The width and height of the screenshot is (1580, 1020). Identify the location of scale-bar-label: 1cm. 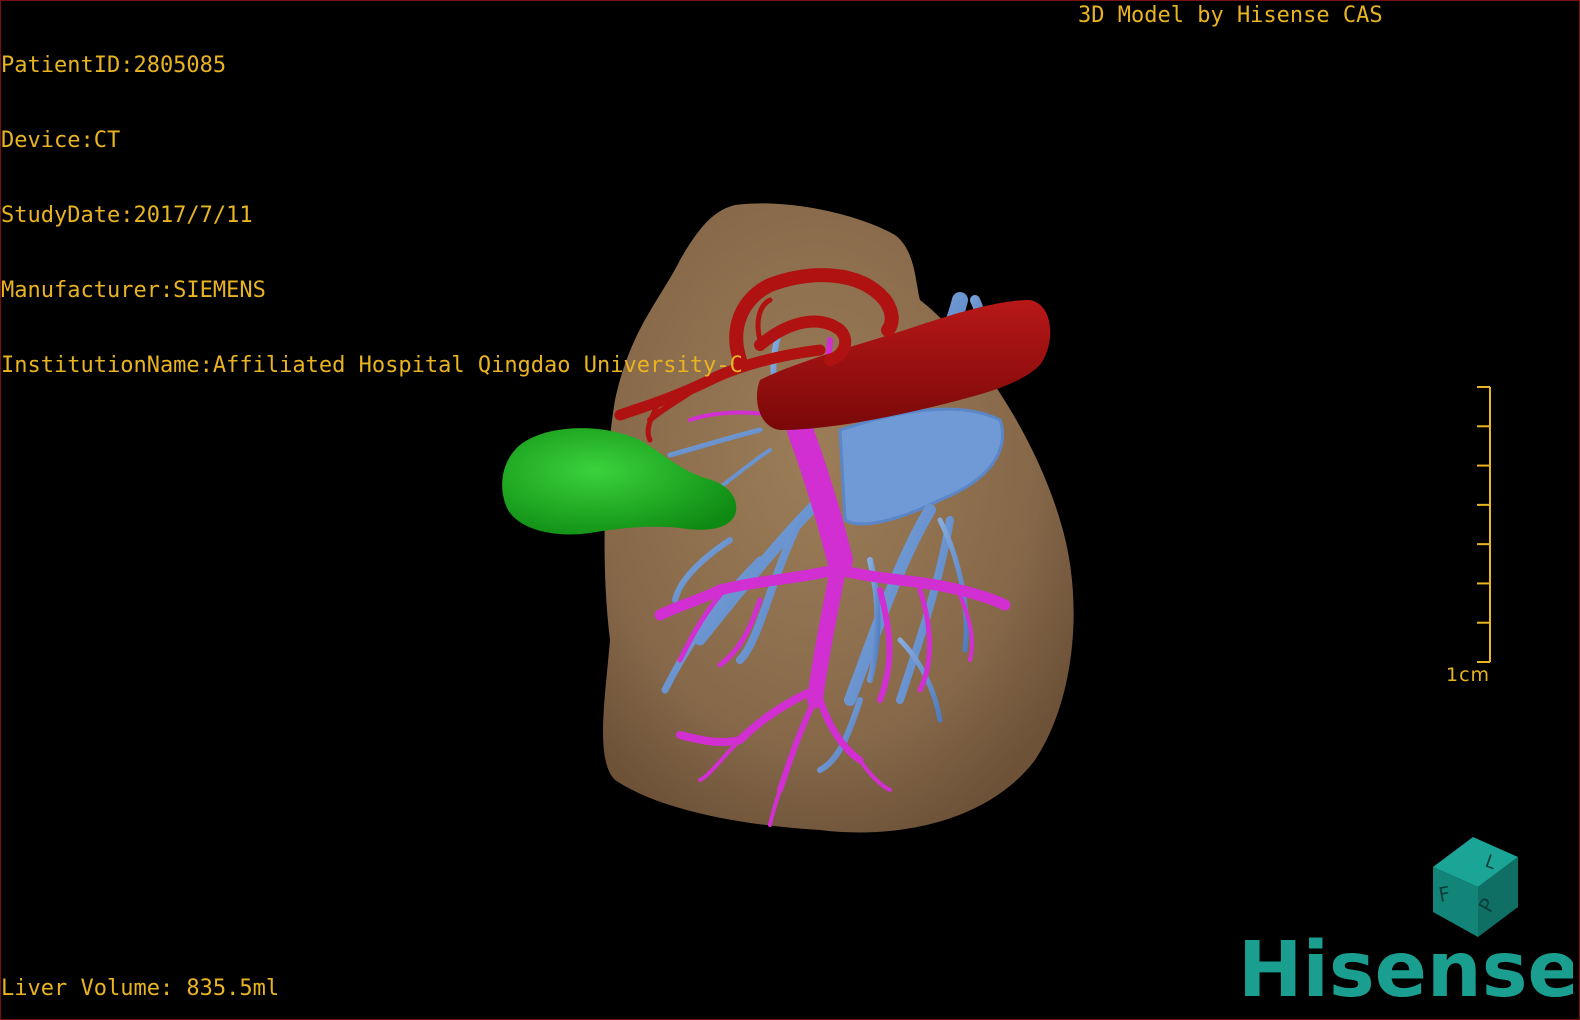
(1468, 675).